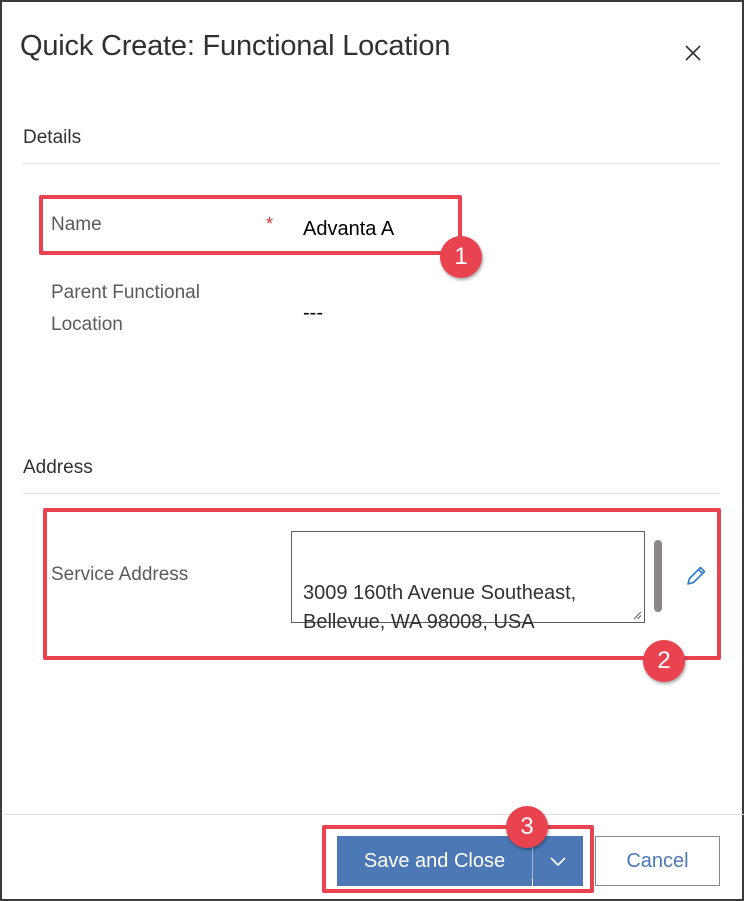 The height and width of the screenshot is (901, 744). Describe the element at coordinates (125, 292) in the screenshot. I see `parent-label-line1: Parent Functional` at that location.